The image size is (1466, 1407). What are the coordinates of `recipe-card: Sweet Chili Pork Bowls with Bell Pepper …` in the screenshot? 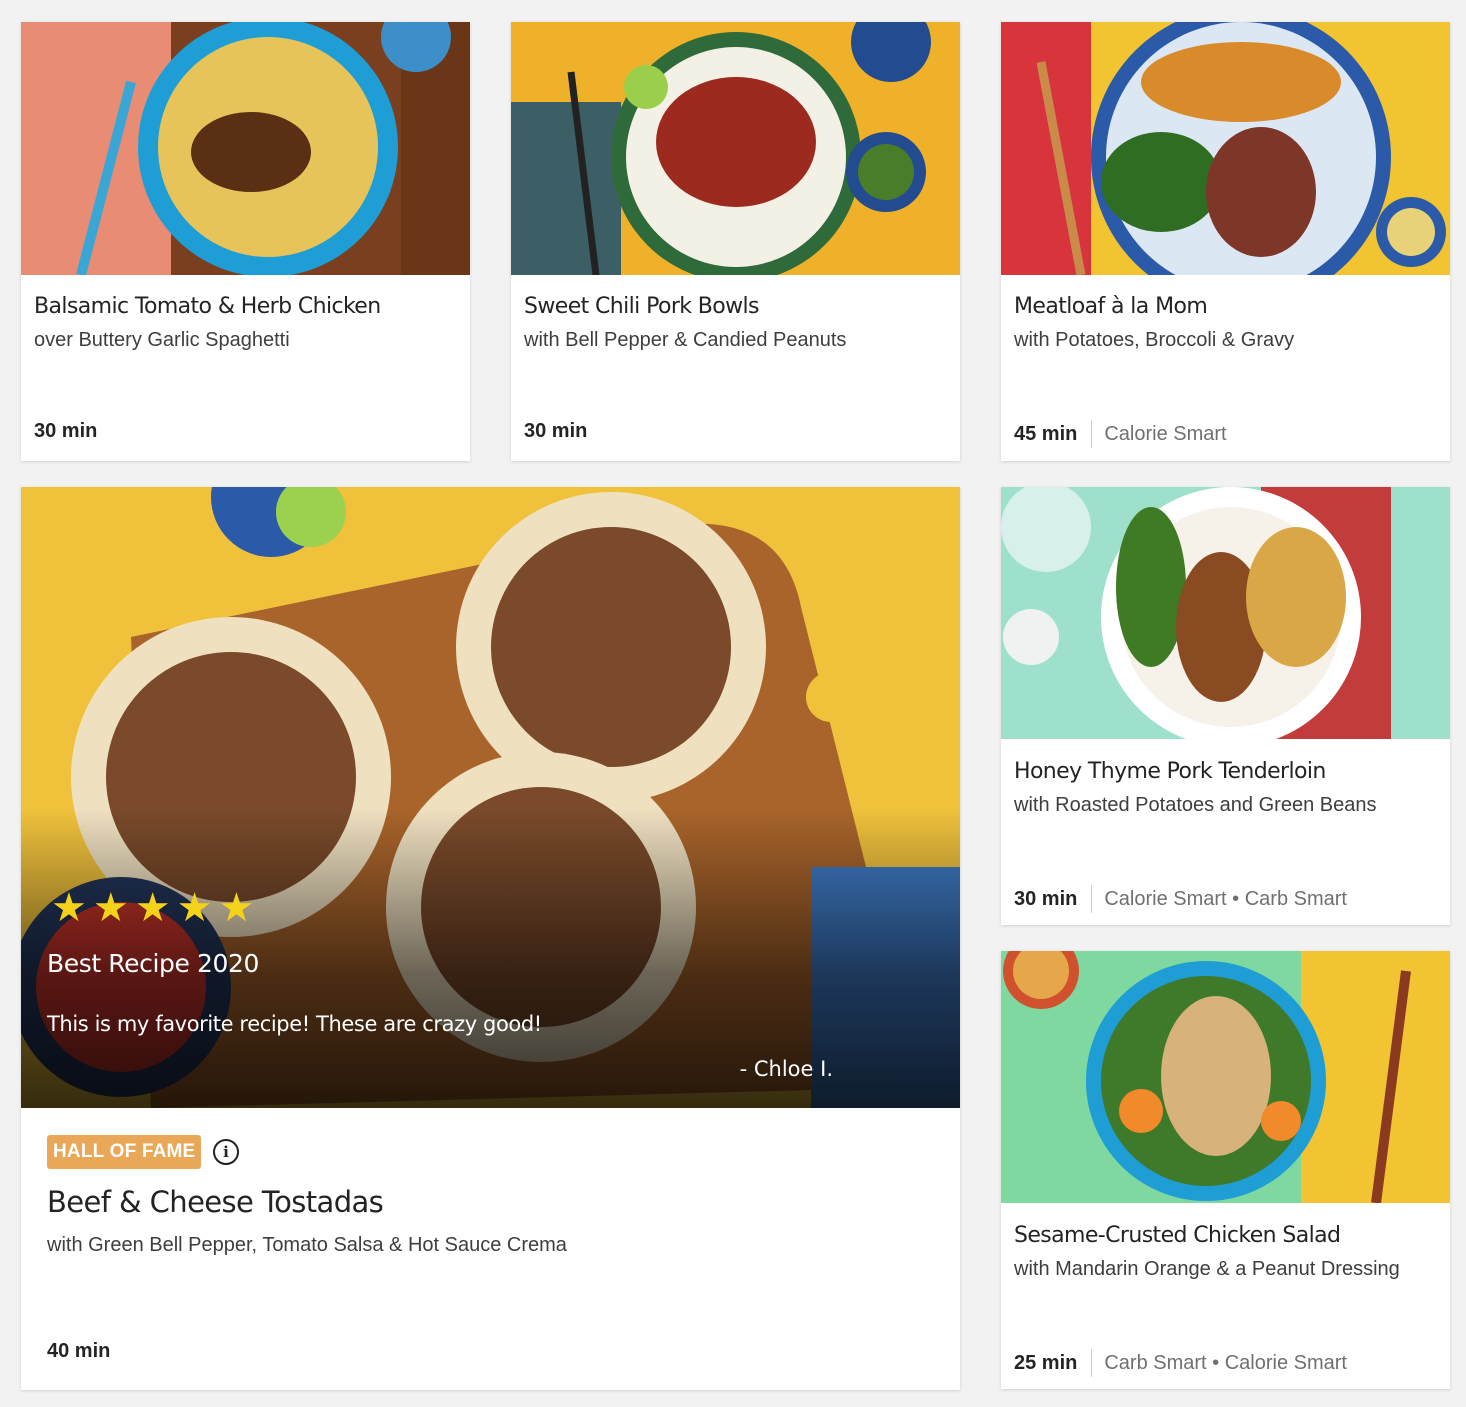 It's located at (735, 241).